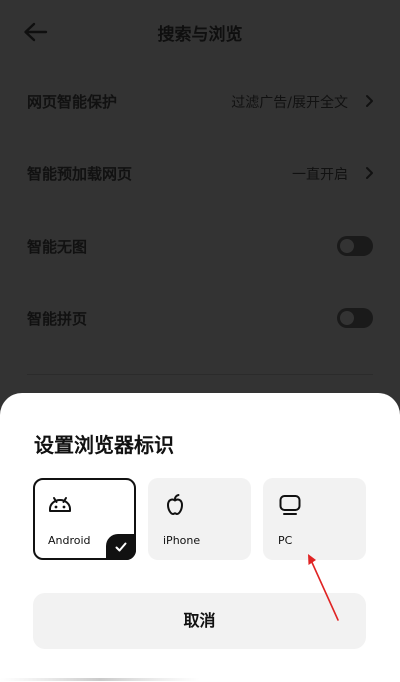 This screenshot has height=682, width=400. Describe the element at coordinates (104, 445) in the screenshot. I see `sheet-title: 设置浏览器标识` at that location.